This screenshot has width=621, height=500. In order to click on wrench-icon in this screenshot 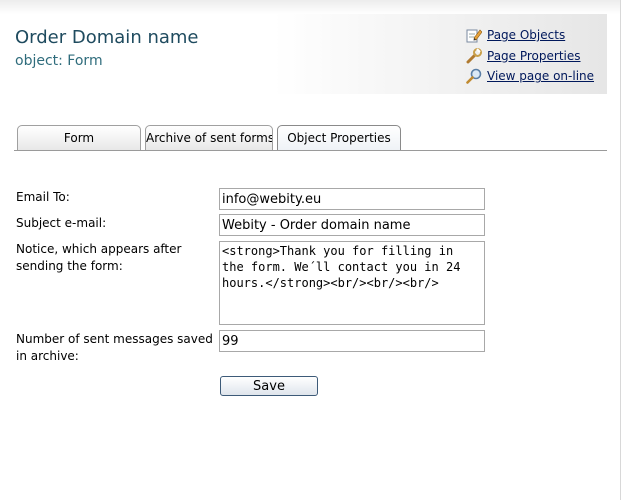, I will do `click(474, 55)`.